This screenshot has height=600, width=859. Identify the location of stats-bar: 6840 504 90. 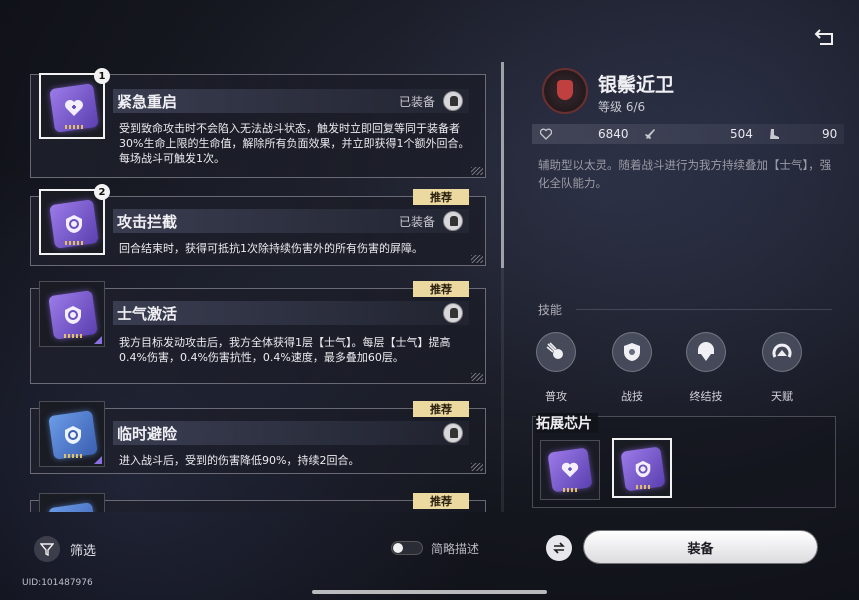
(688, 134).